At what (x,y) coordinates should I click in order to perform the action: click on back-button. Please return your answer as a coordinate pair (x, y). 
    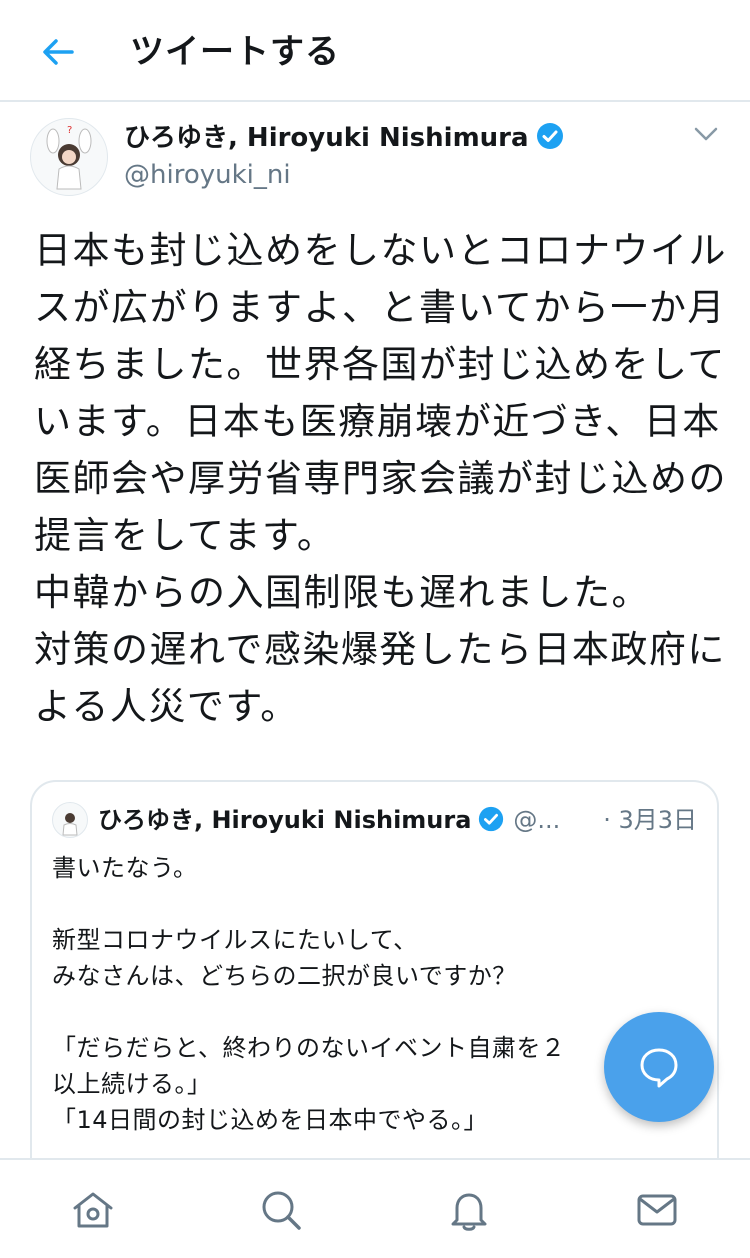
    Looking at the image, I should click on (58, 52).